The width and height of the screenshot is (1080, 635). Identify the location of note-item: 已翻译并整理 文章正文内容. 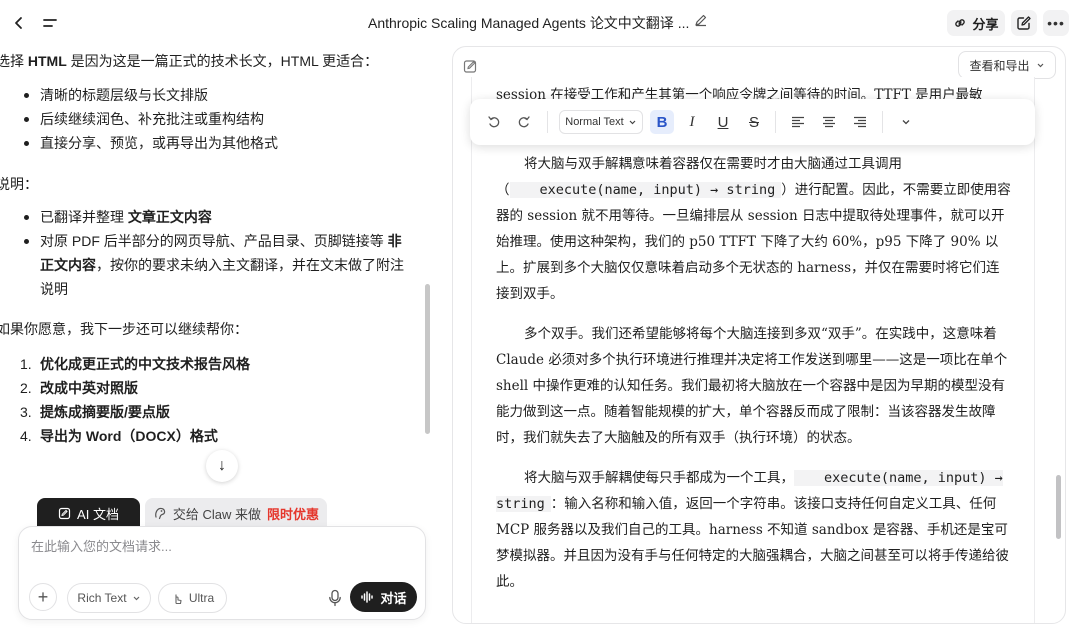
(126, 217).